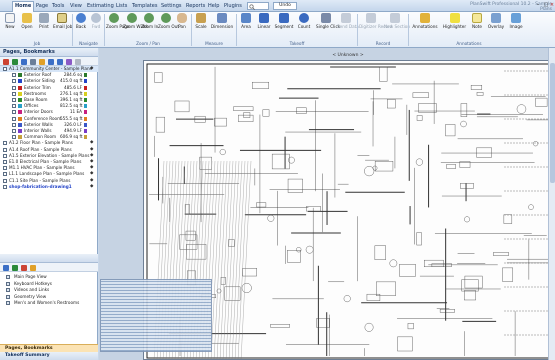 The width and height of the screenshot is (555, 360). What do you see at coordinates (42, 61) in the screenshot?
I see `copy-icon` at bounding box center [42, 61].